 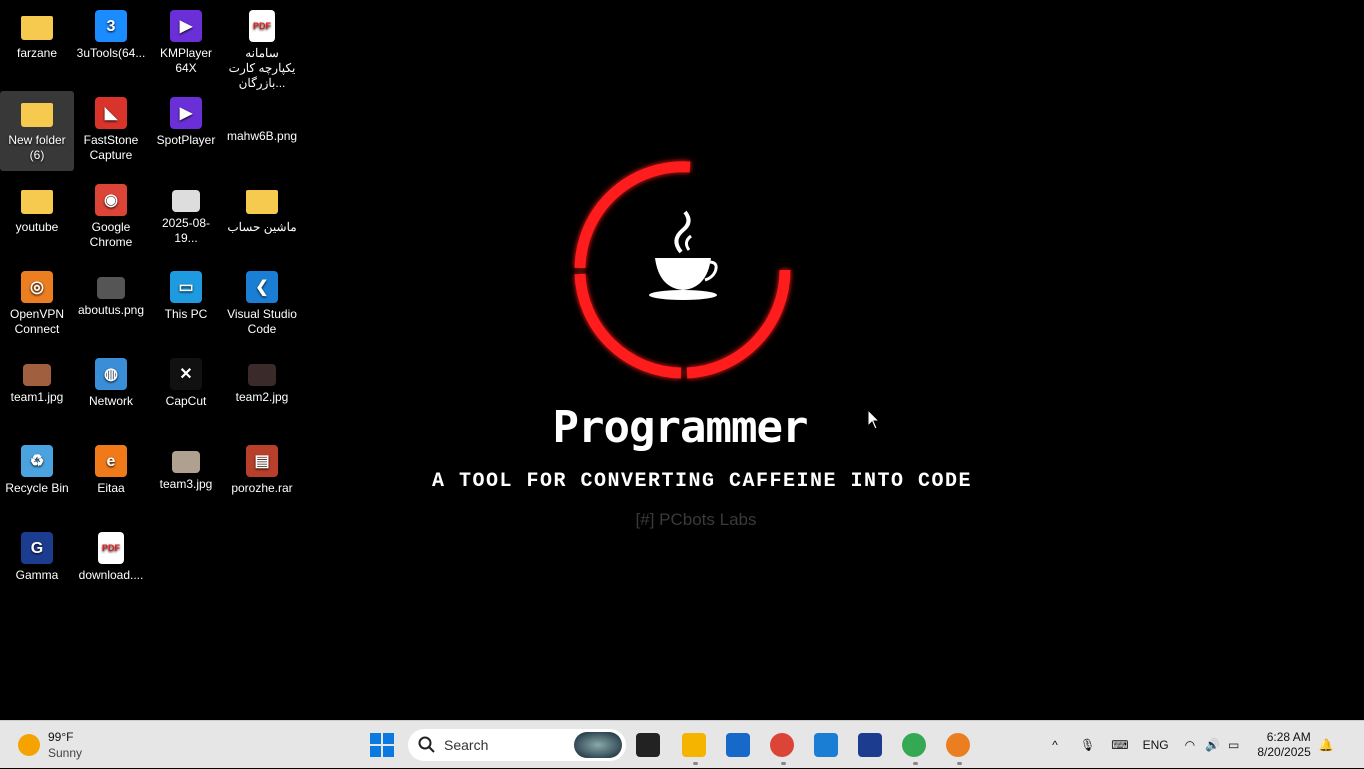 I want to click on desktop-icon: aboutus.png, so click(x=111, y=305).